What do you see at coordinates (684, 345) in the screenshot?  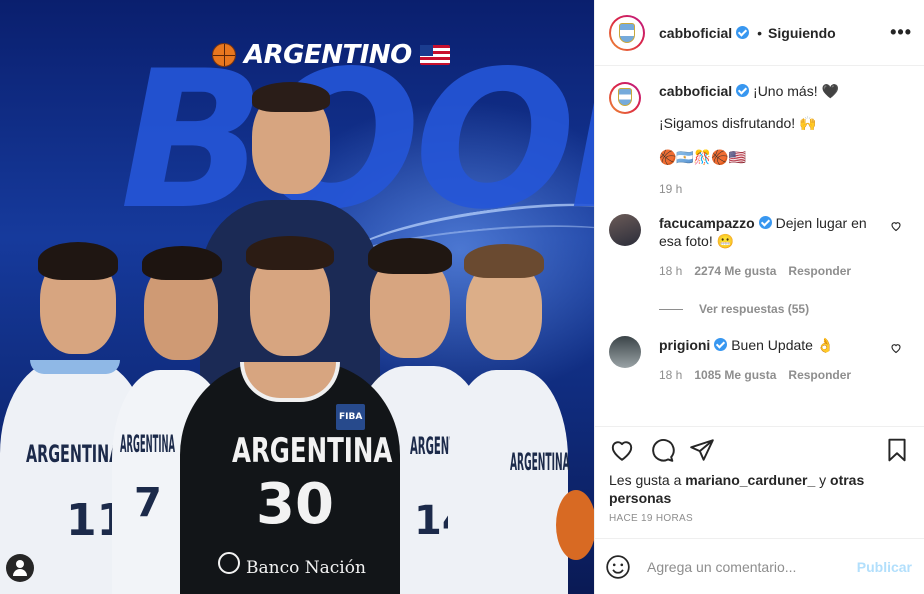 I see `commenter-username: prigioni` at bounding box center [684, 345].